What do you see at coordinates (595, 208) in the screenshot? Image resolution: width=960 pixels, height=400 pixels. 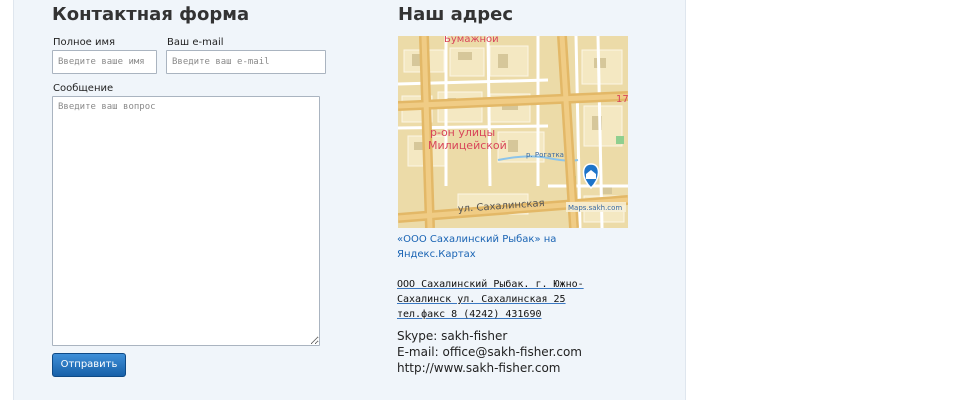 I see `map-watermark: Maps.sakh.com` at bounding box center [595, 208].